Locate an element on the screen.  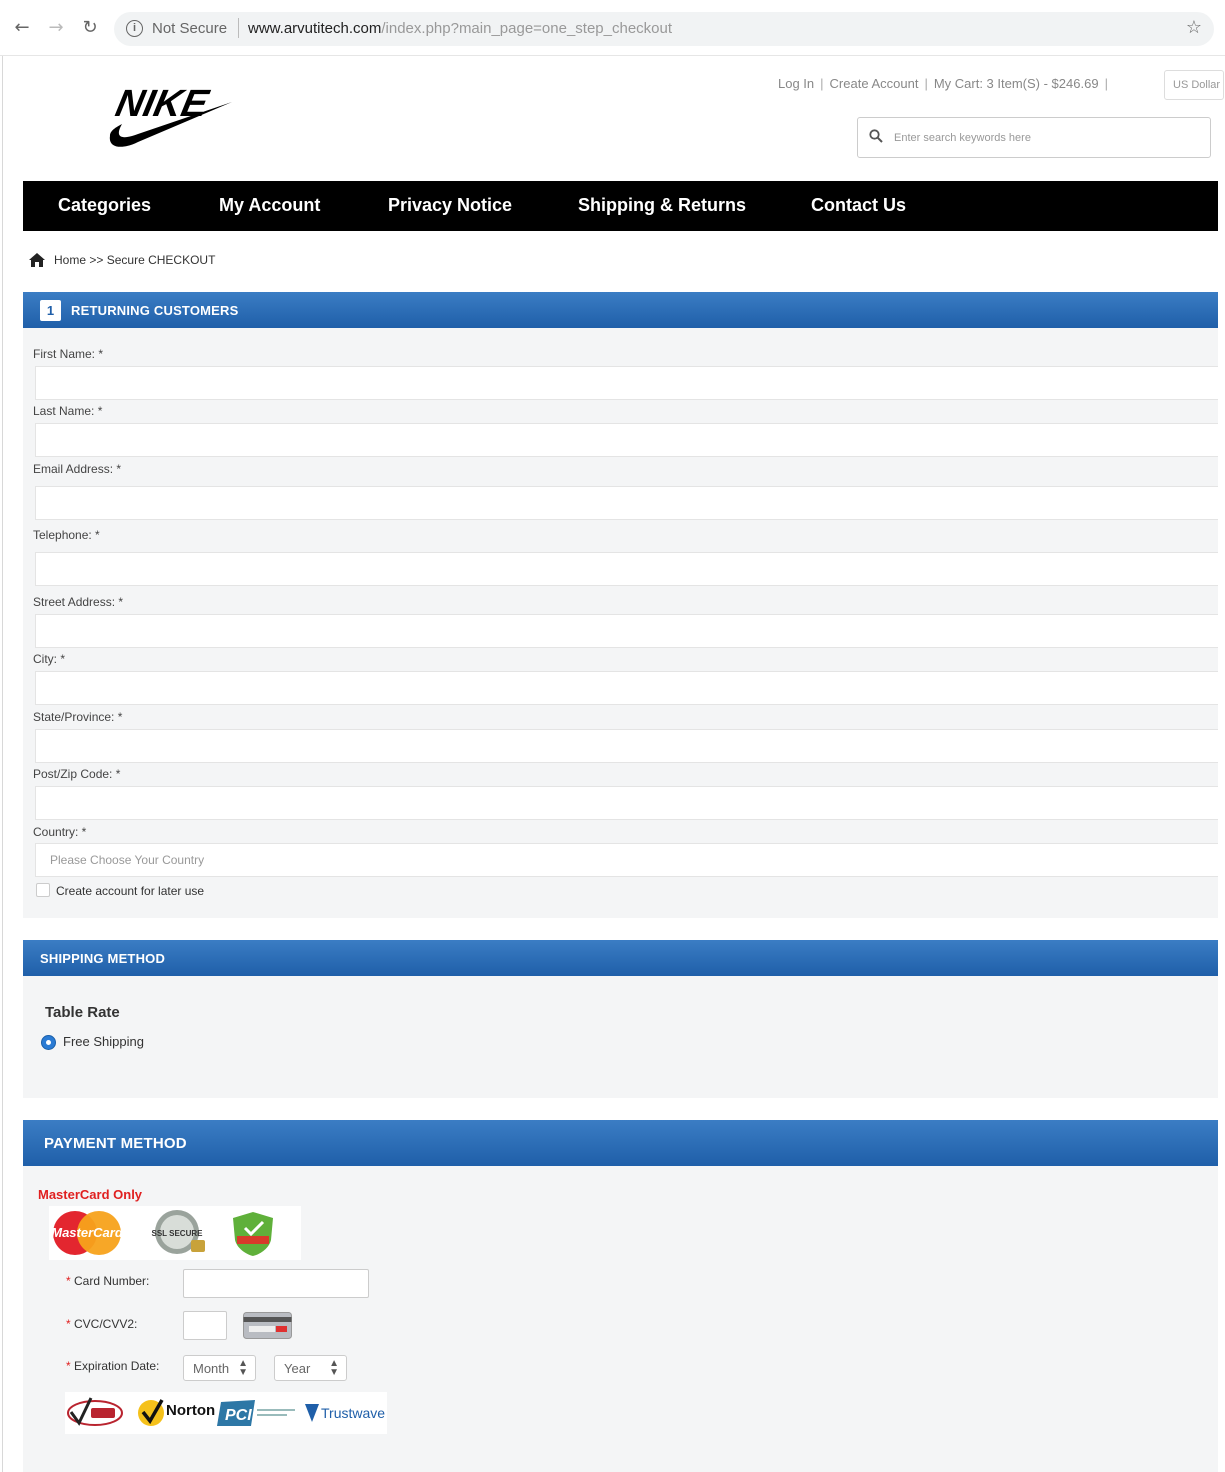
nav-privacy-notice: Privacy Notice is located at coordinates (450, 205).